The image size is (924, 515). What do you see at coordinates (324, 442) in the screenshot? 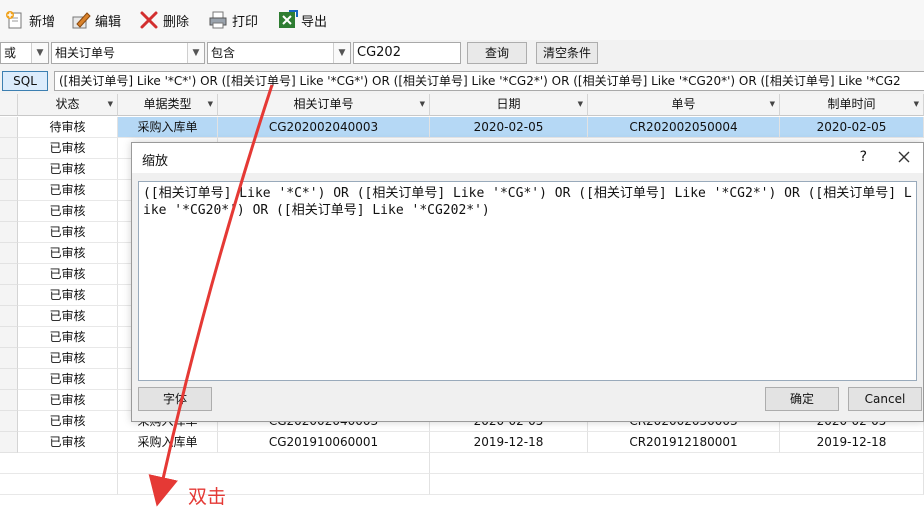
I see `cell-order-no: CG201910060001` at bounding box center [324, 442].